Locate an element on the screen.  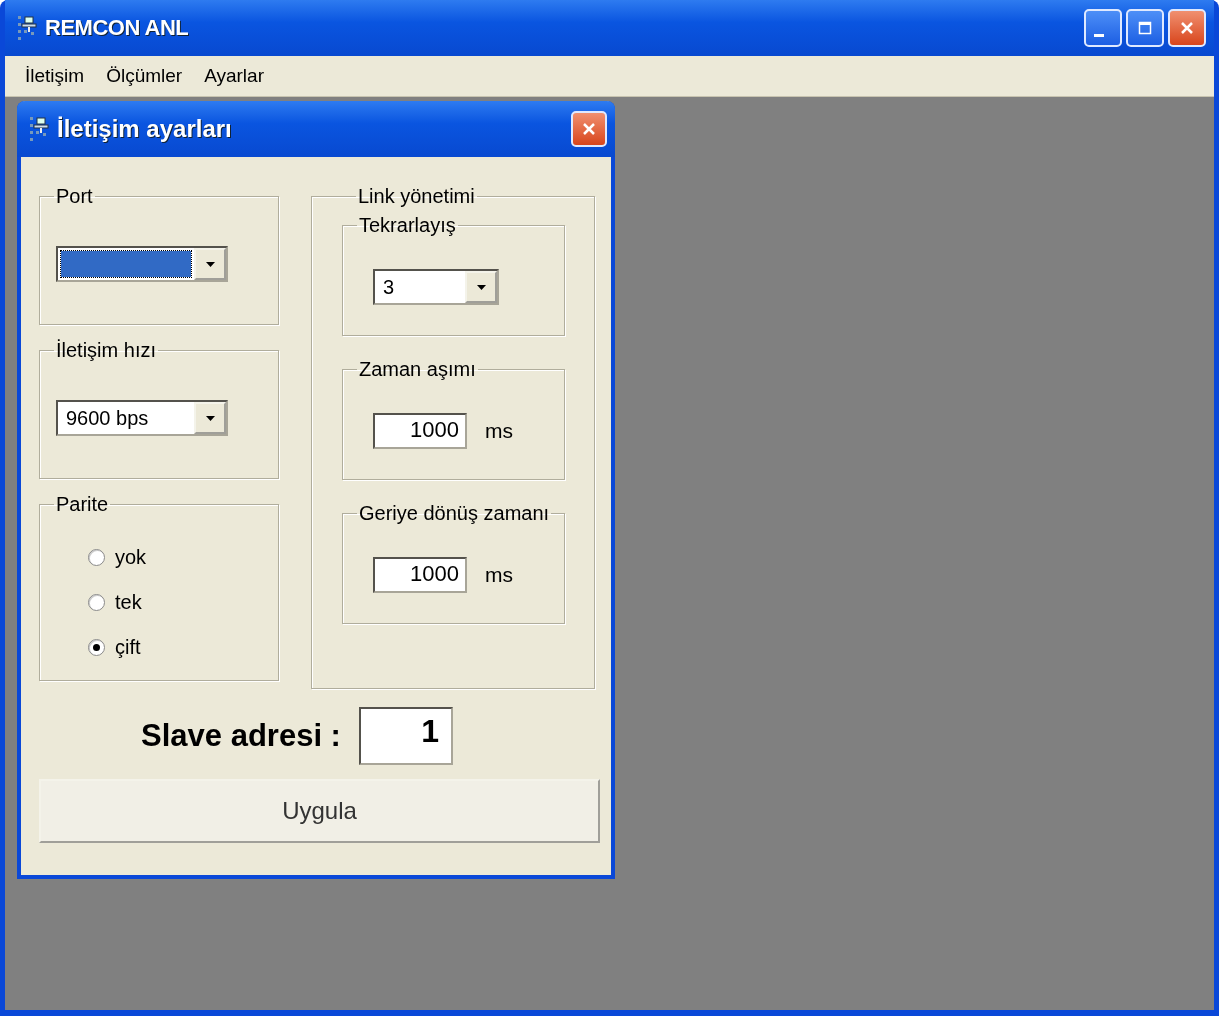
menu-item: Ölçümler is located at coordinates (144, 76).